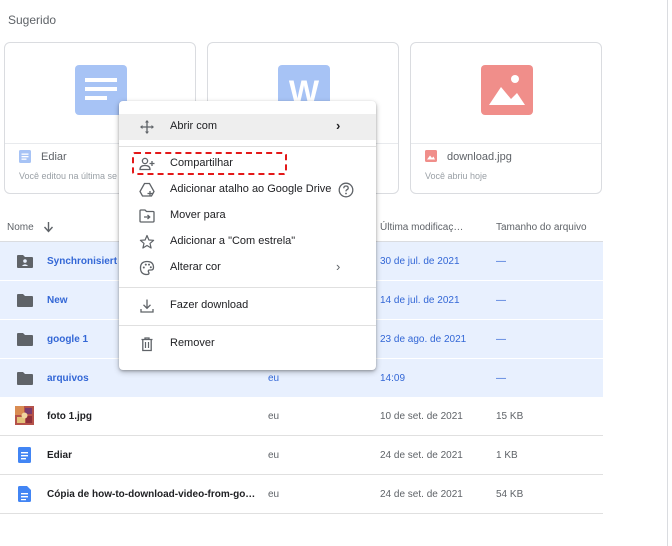  Describe the element at coordinates (510, 494) in the screenshot. I see `row-size: 54 KB` at that location.